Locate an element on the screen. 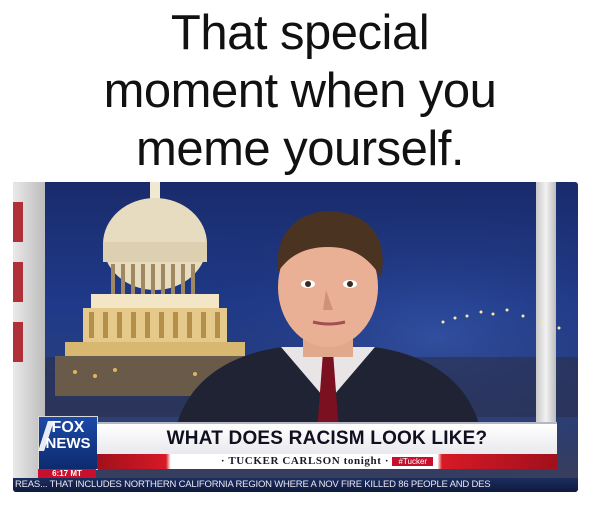 The image size is (600, 509). show-name: · TUCKER CARLSON tonight · is located at coordinates (305, 461).